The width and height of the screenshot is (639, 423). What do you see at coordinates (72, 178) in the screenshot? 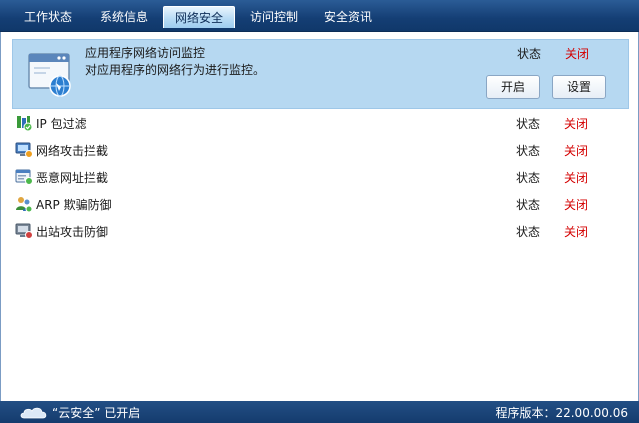
I see `feature-label: 恶意网址拦截` at bounding box center [72, 178].